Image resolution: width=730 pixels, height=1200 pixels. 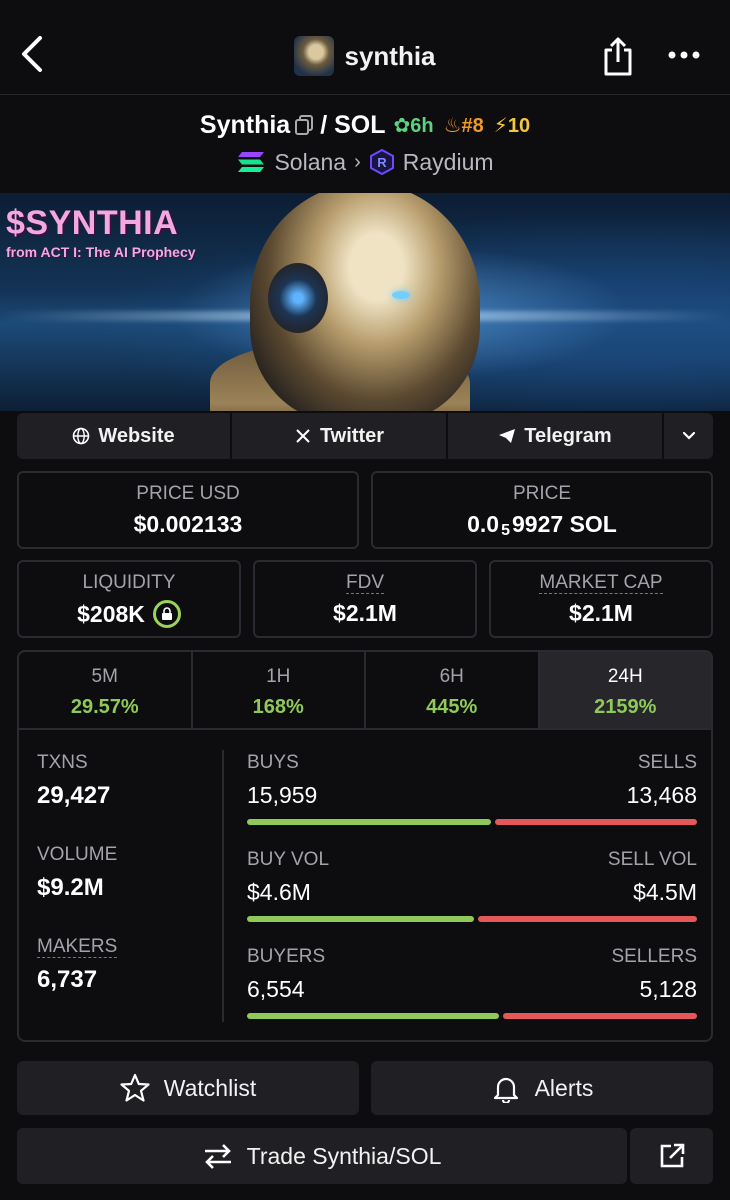 I want to click on sell-vol-bar, so click(x=587, y=919).